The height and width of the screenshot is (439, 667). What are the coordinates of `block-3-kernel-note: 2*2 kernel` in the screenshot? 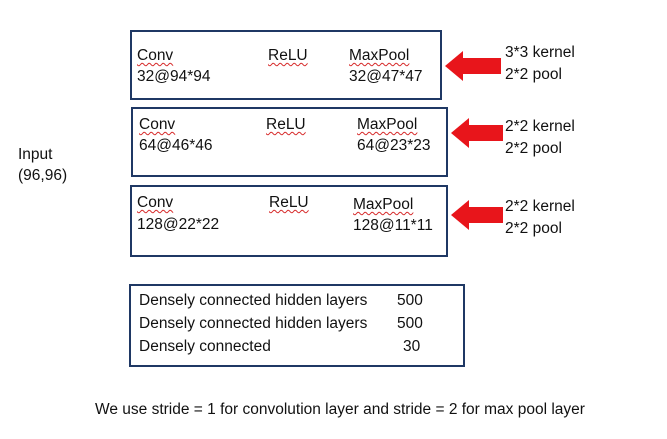 It's located at (540, 206).